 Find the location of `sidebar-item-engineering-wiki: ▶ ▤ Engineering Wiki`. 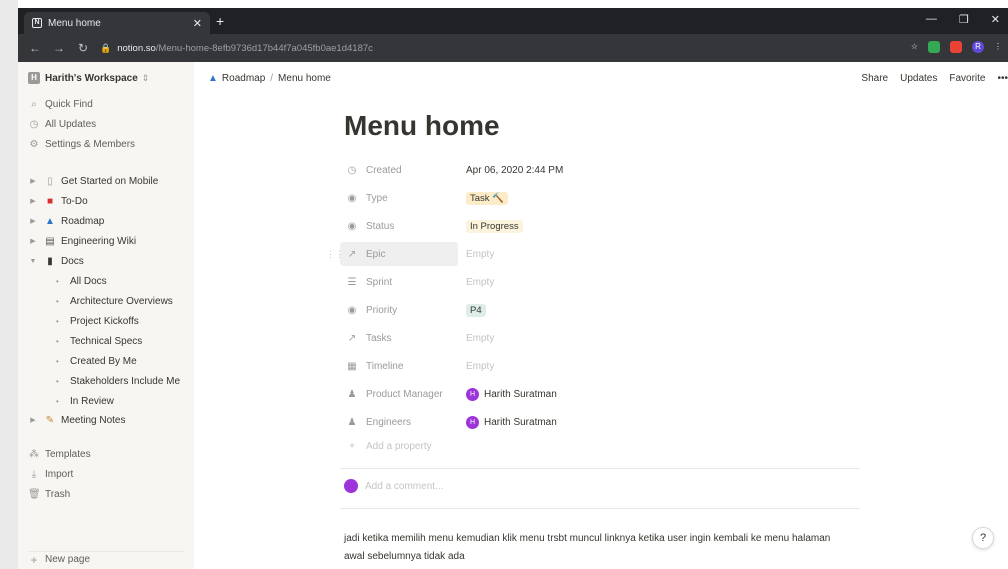

sidebar-item-engineering-wiki: ▶ ▤ Engineering Wiki is located at coordinates (82, 241).